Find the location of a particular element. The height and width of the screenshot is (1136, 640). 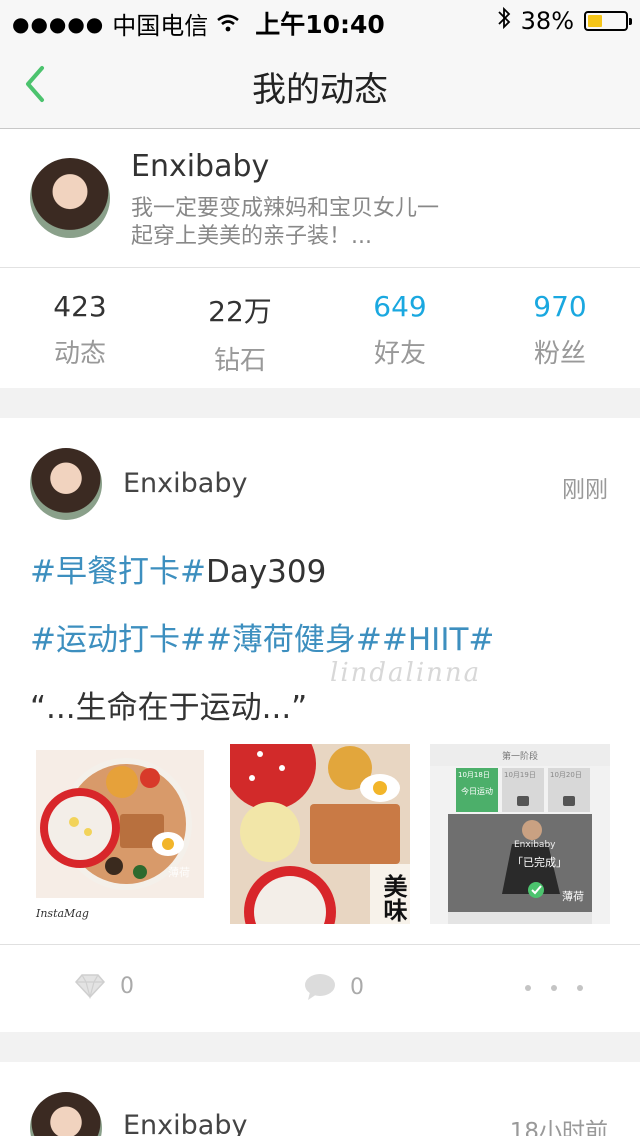

stat-label: 好友 is located at coordinates (399, 354).